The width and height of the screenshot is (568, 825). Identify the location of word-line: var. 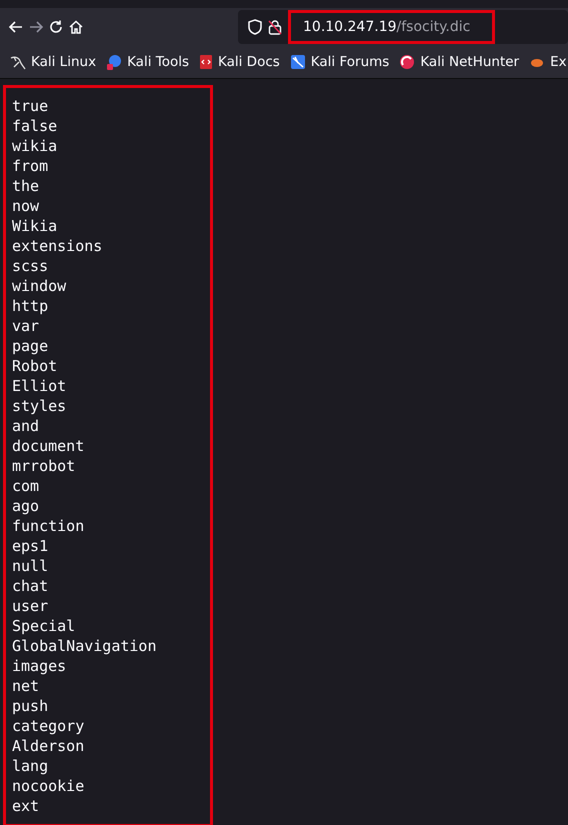
(26, 326).